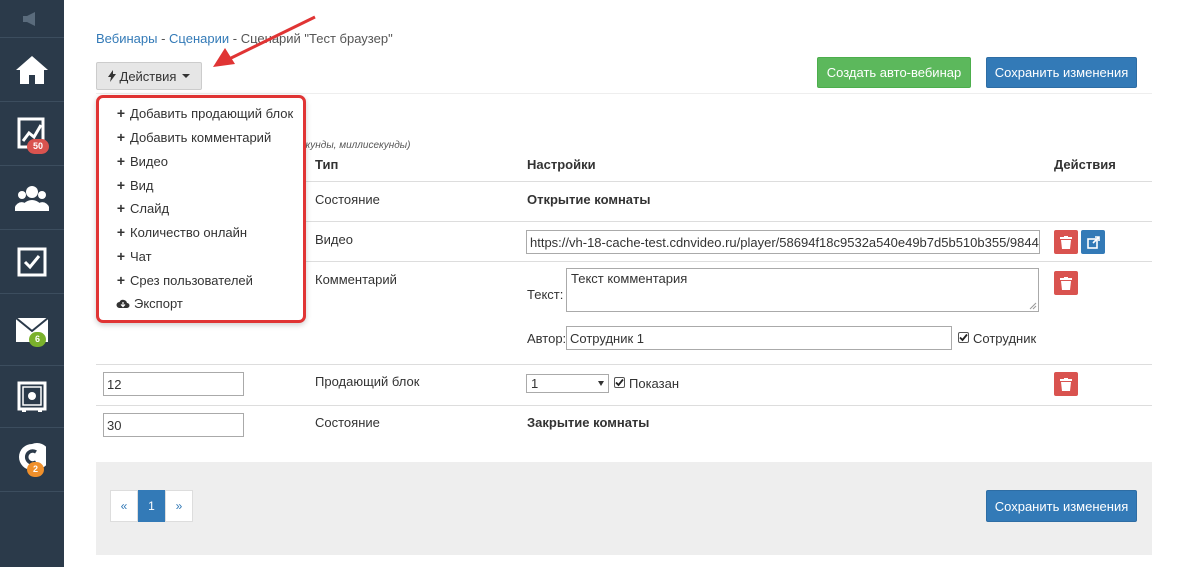  I want to click on sidebar-item-tasks, so click(32, 262).